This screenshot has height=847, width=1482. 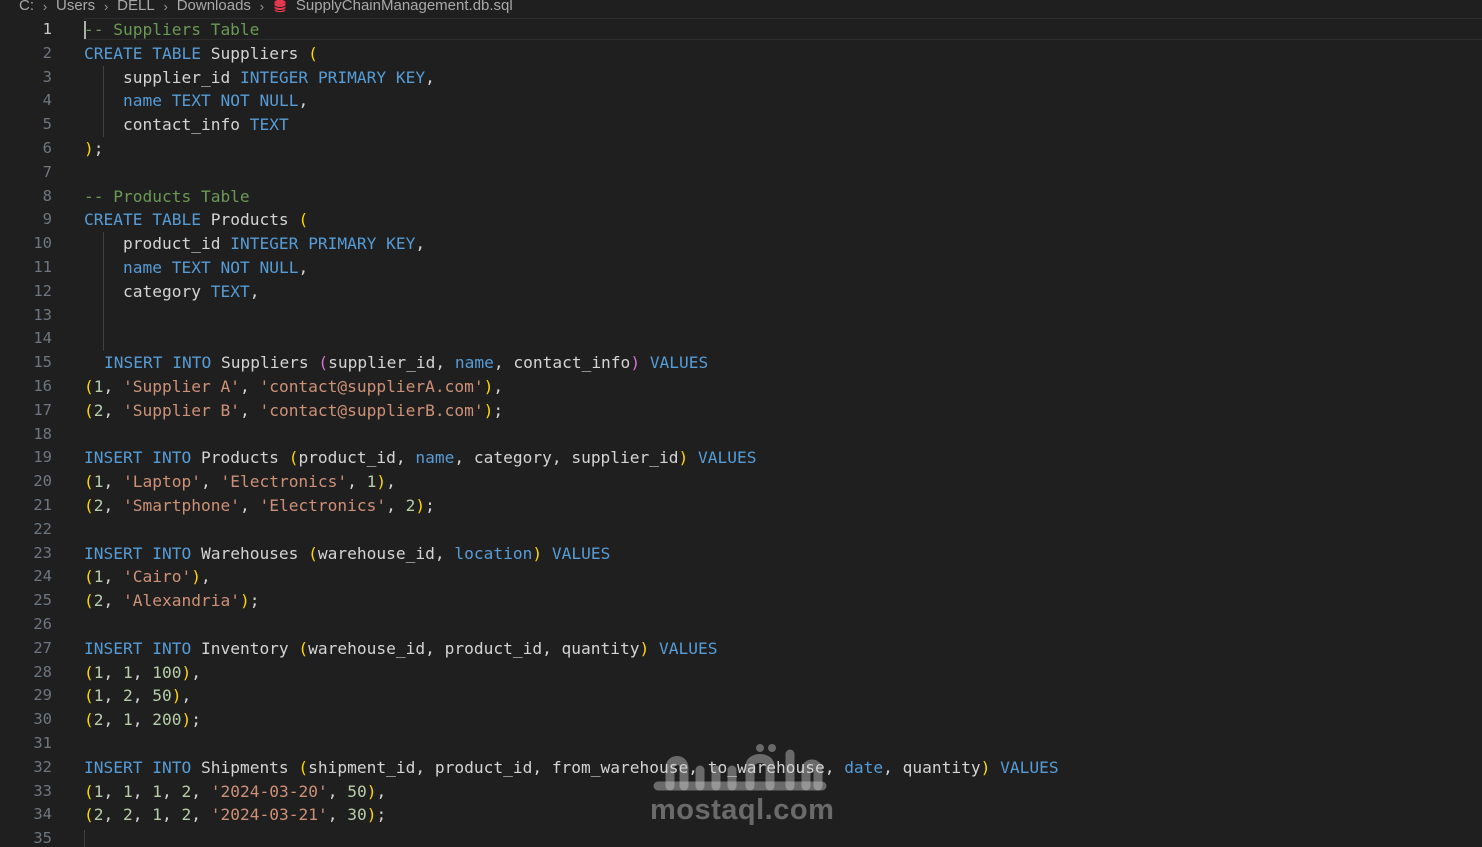 What do you see at coordinates (279, 101) in the screenshot?
I see `code-token: NULL` at bounding box center [279, 101].